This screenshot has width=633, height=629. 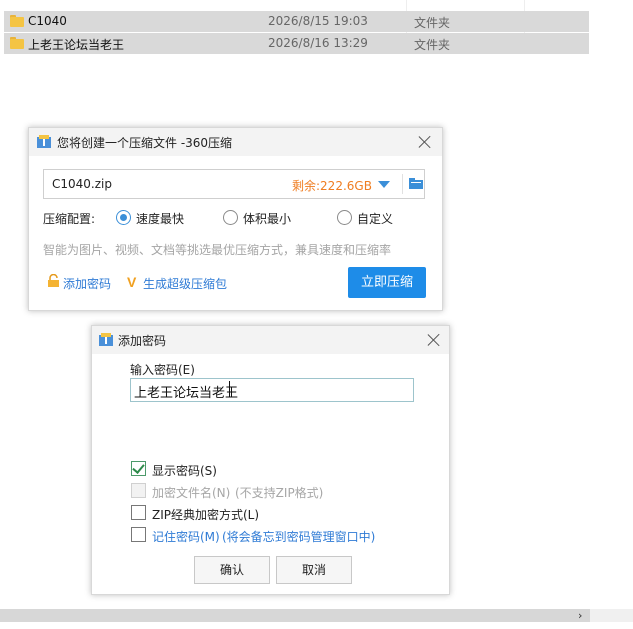 What do you see at coordinates (82, 184) in the screenshot?
I see `archive-filename: C1040.zip` at bounding box center [82, 184].